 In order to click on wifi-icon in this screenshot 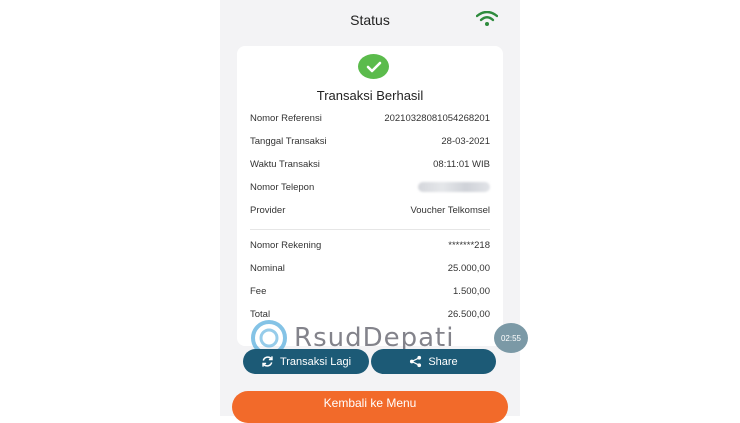, I will do `click(487, 18)`.